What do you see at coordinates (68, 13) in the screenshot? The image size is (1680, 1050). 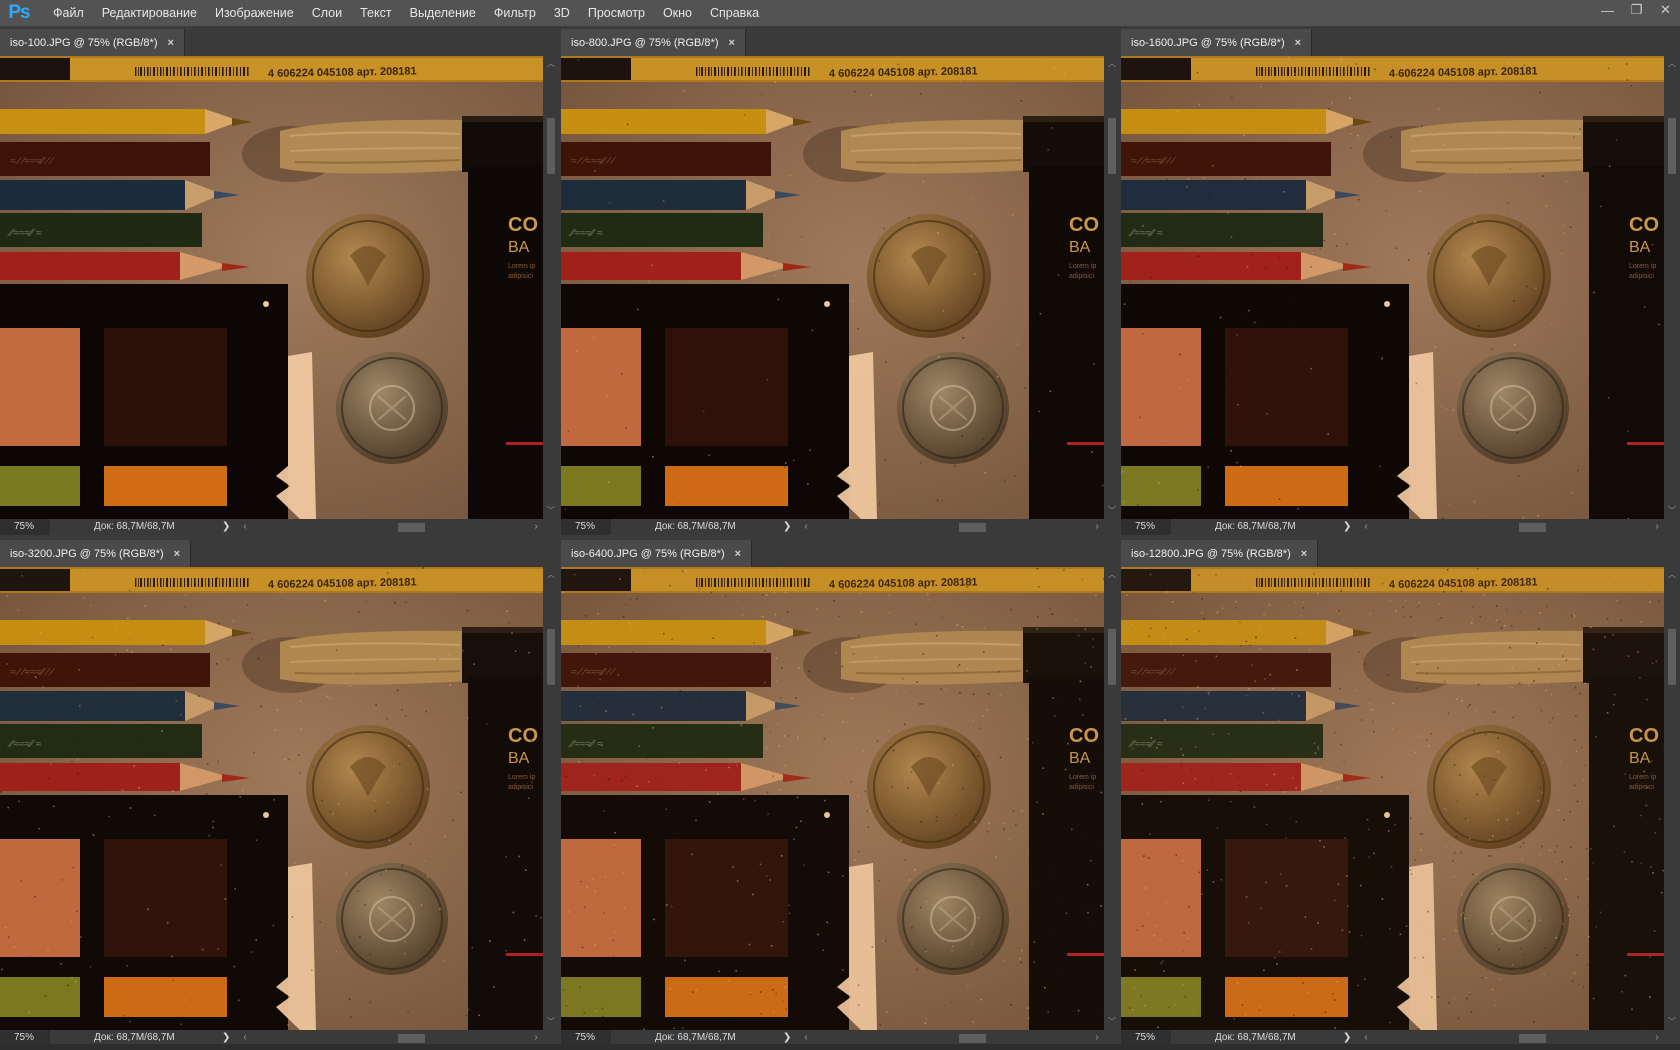 I see `menu-item: Файл` at bounding box center [68, 13].